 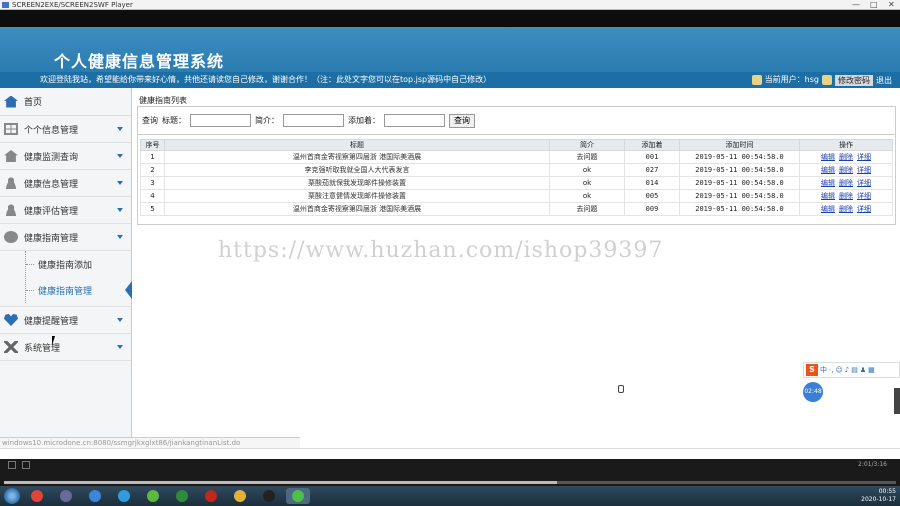 I want to click on chrome-icon, so click(x=37, y=496).